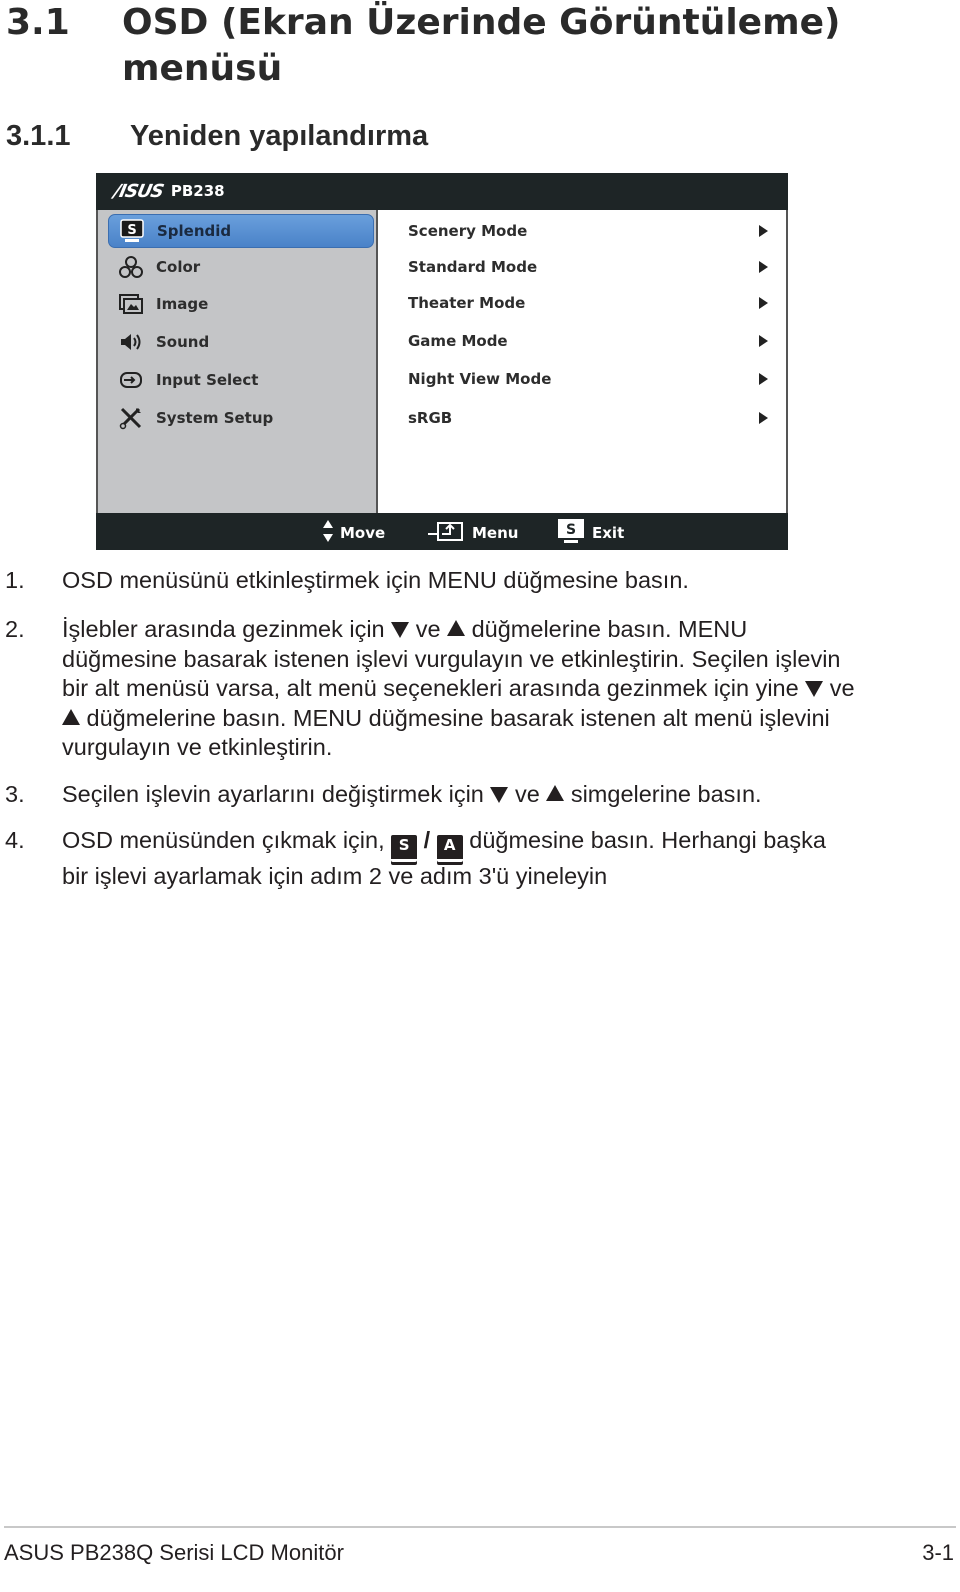  I want to click on menu-item-image: Image, so click(240, 304).